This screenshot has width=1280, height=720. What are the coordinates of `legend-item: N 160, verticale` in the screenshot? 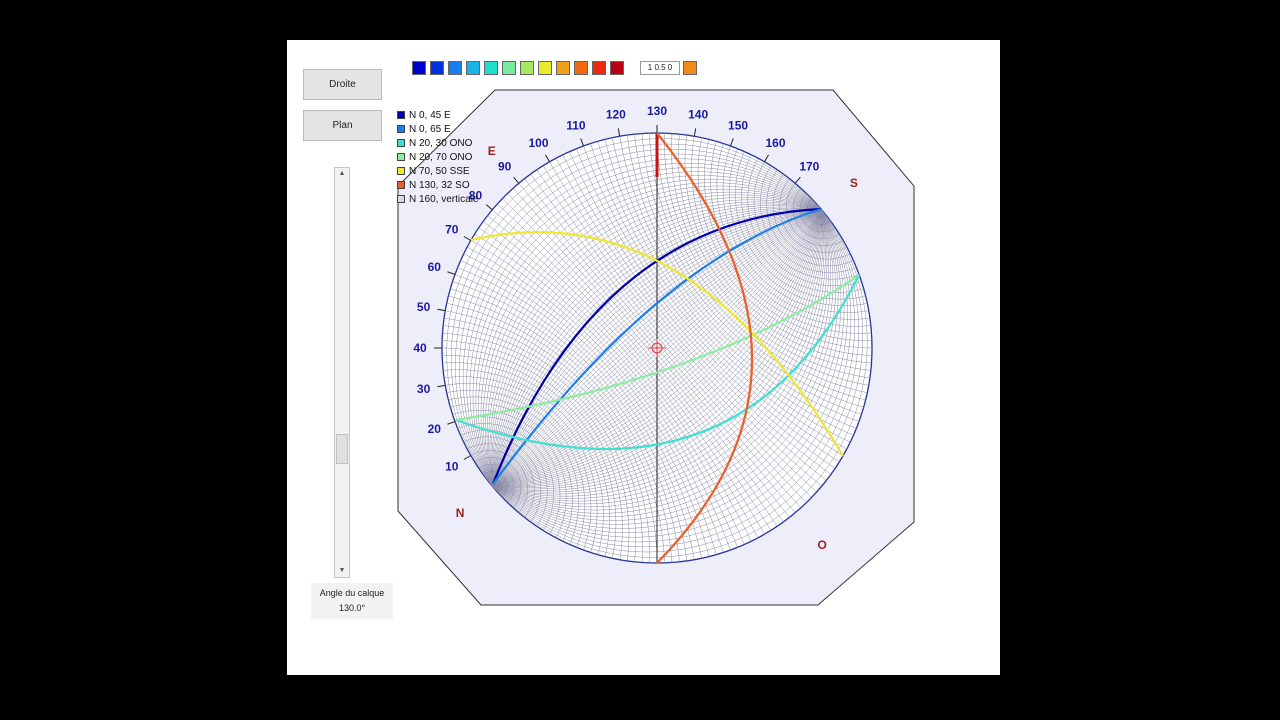 It's located at (437, 199).